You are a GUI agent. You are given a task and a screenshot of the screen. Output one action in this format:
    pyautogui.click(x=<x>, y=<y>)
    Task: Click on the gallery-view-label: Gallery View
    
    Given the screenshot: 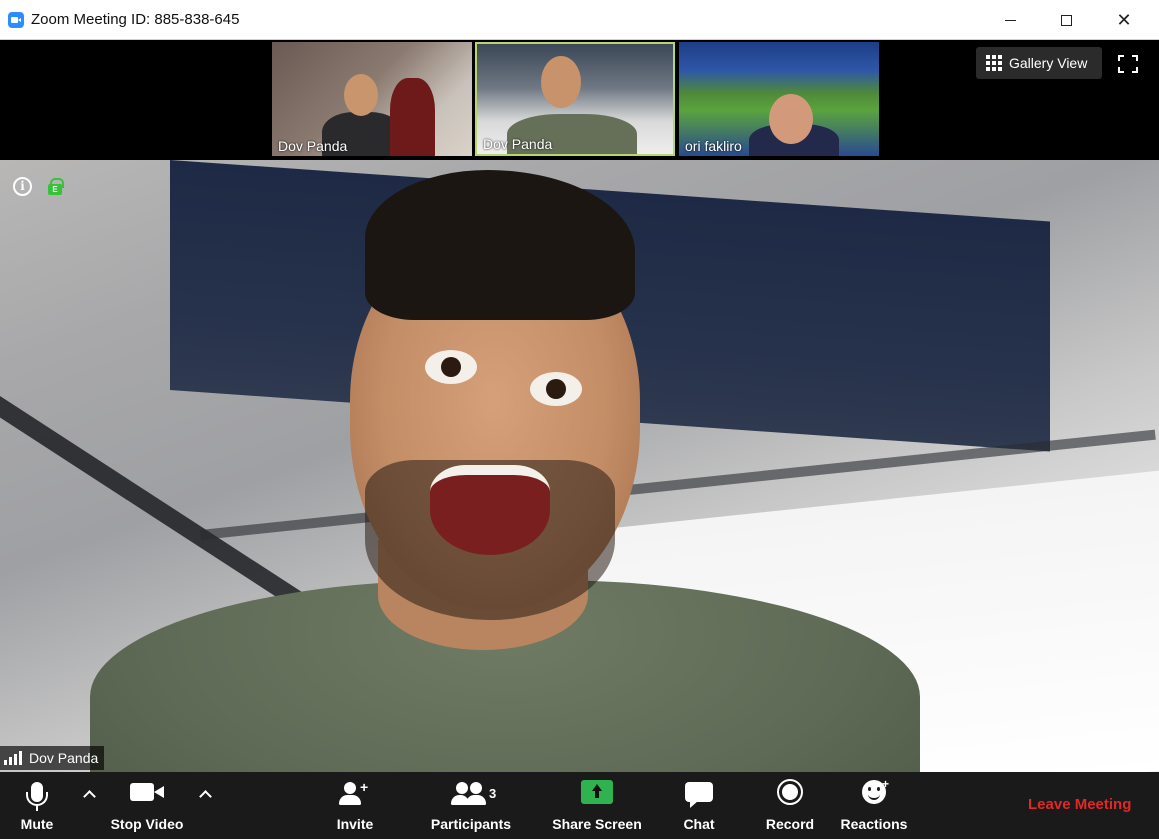 What is the action you would take?
    pyautogui.click(x=1048, y=63)
    